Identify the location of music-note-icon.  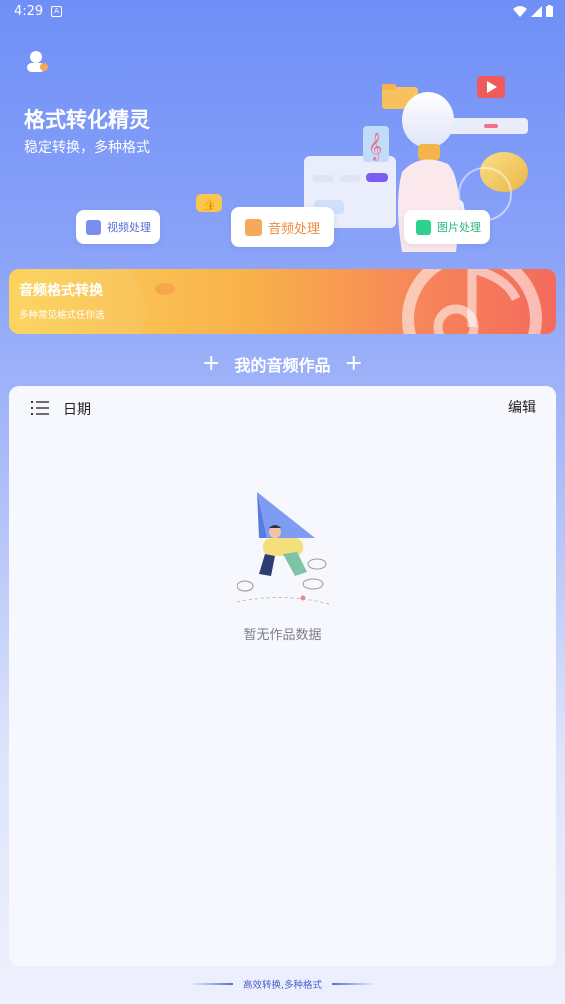
(472, 301).